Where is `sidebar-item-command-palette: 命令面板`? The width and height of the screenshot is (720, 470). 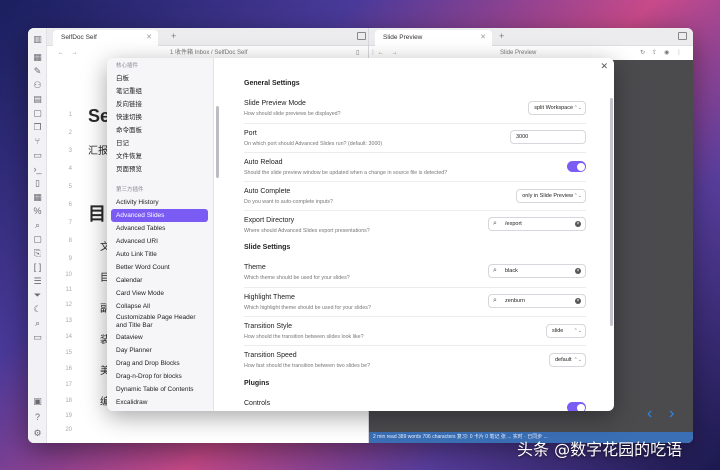
sidebar-item-command-palette: 命令面板 is located at coordinates (157, 130).